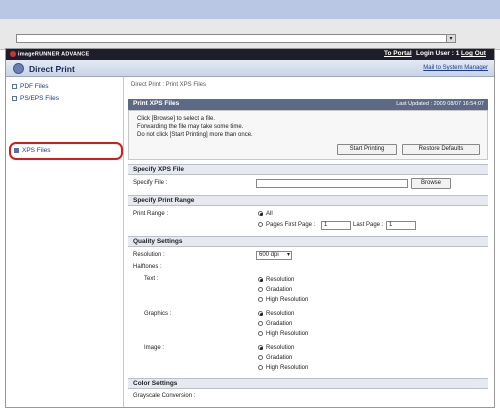 Image resolution: width=500 pixels, height=408 pixels. What do you see at coordinates (455, 68) in the screenshot?
I see `mail-to-system-manager-link: Mail to System Manager` at bounding box center [455, 68].